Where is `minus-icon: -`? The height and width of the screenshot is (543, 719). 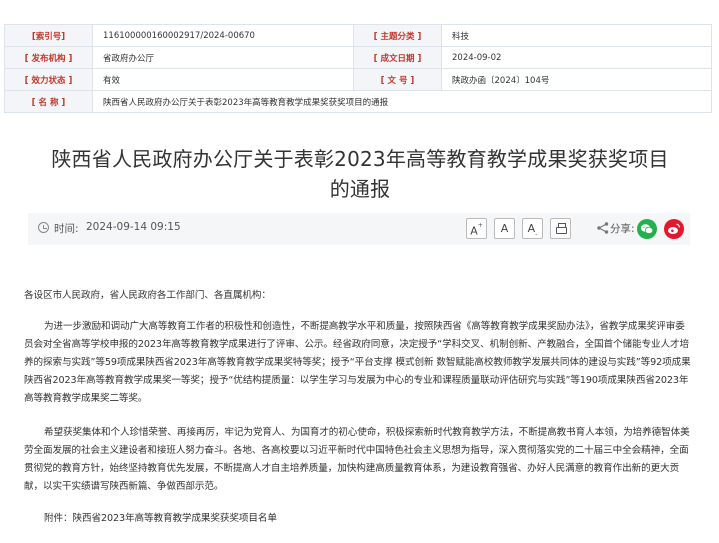
minus-icon: - is located at coordinates (536, 235).